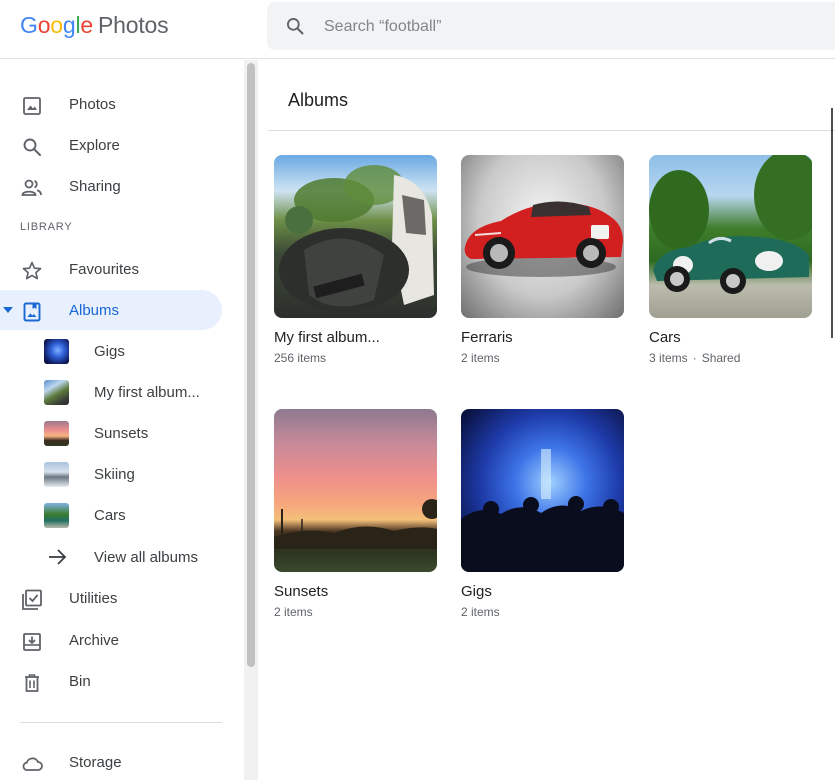 The width and height of the screenshot is (835, 782). I want to click on sidebar-item-bin: Bin, so click(111, 681).